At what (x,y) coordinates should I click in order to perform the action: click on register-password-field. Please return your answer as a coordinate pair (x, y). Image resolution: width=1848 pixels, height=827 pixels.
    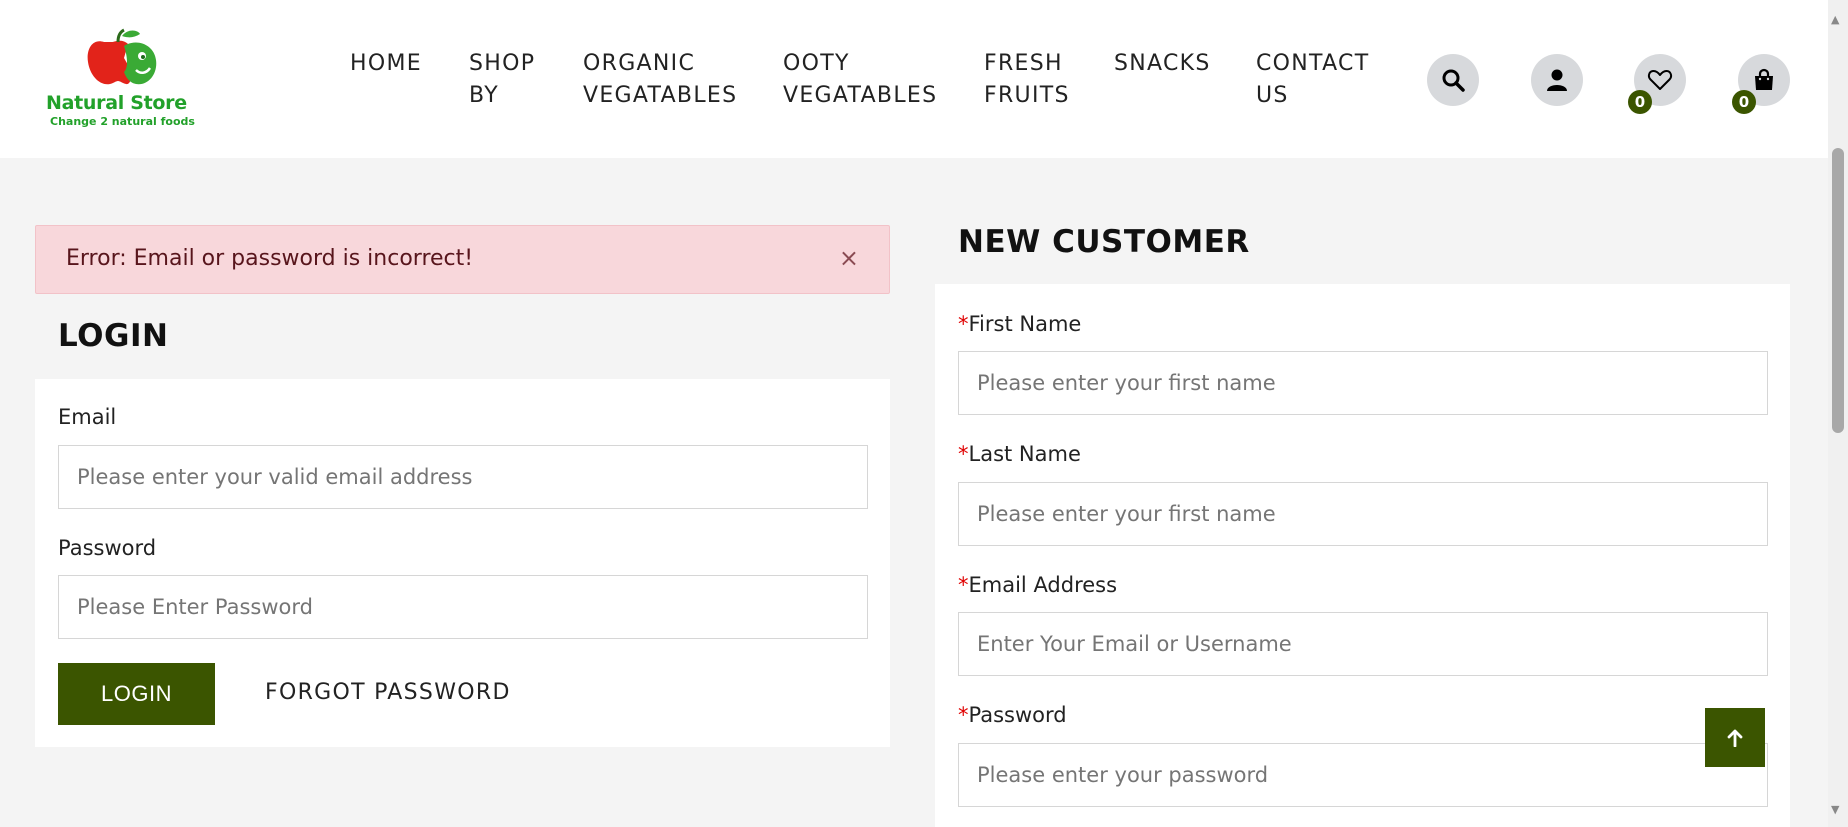
    Looking at the image, I should click on (1363, 775).